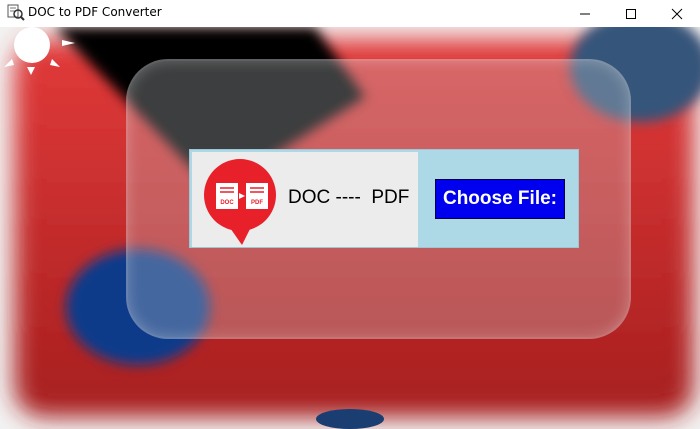 This screenshot has width=700, height=429. What do you see at coordinates (227, 203) in the screenshot?
I see `logo-doc-text: DOC` at bounding box center [227, 203].